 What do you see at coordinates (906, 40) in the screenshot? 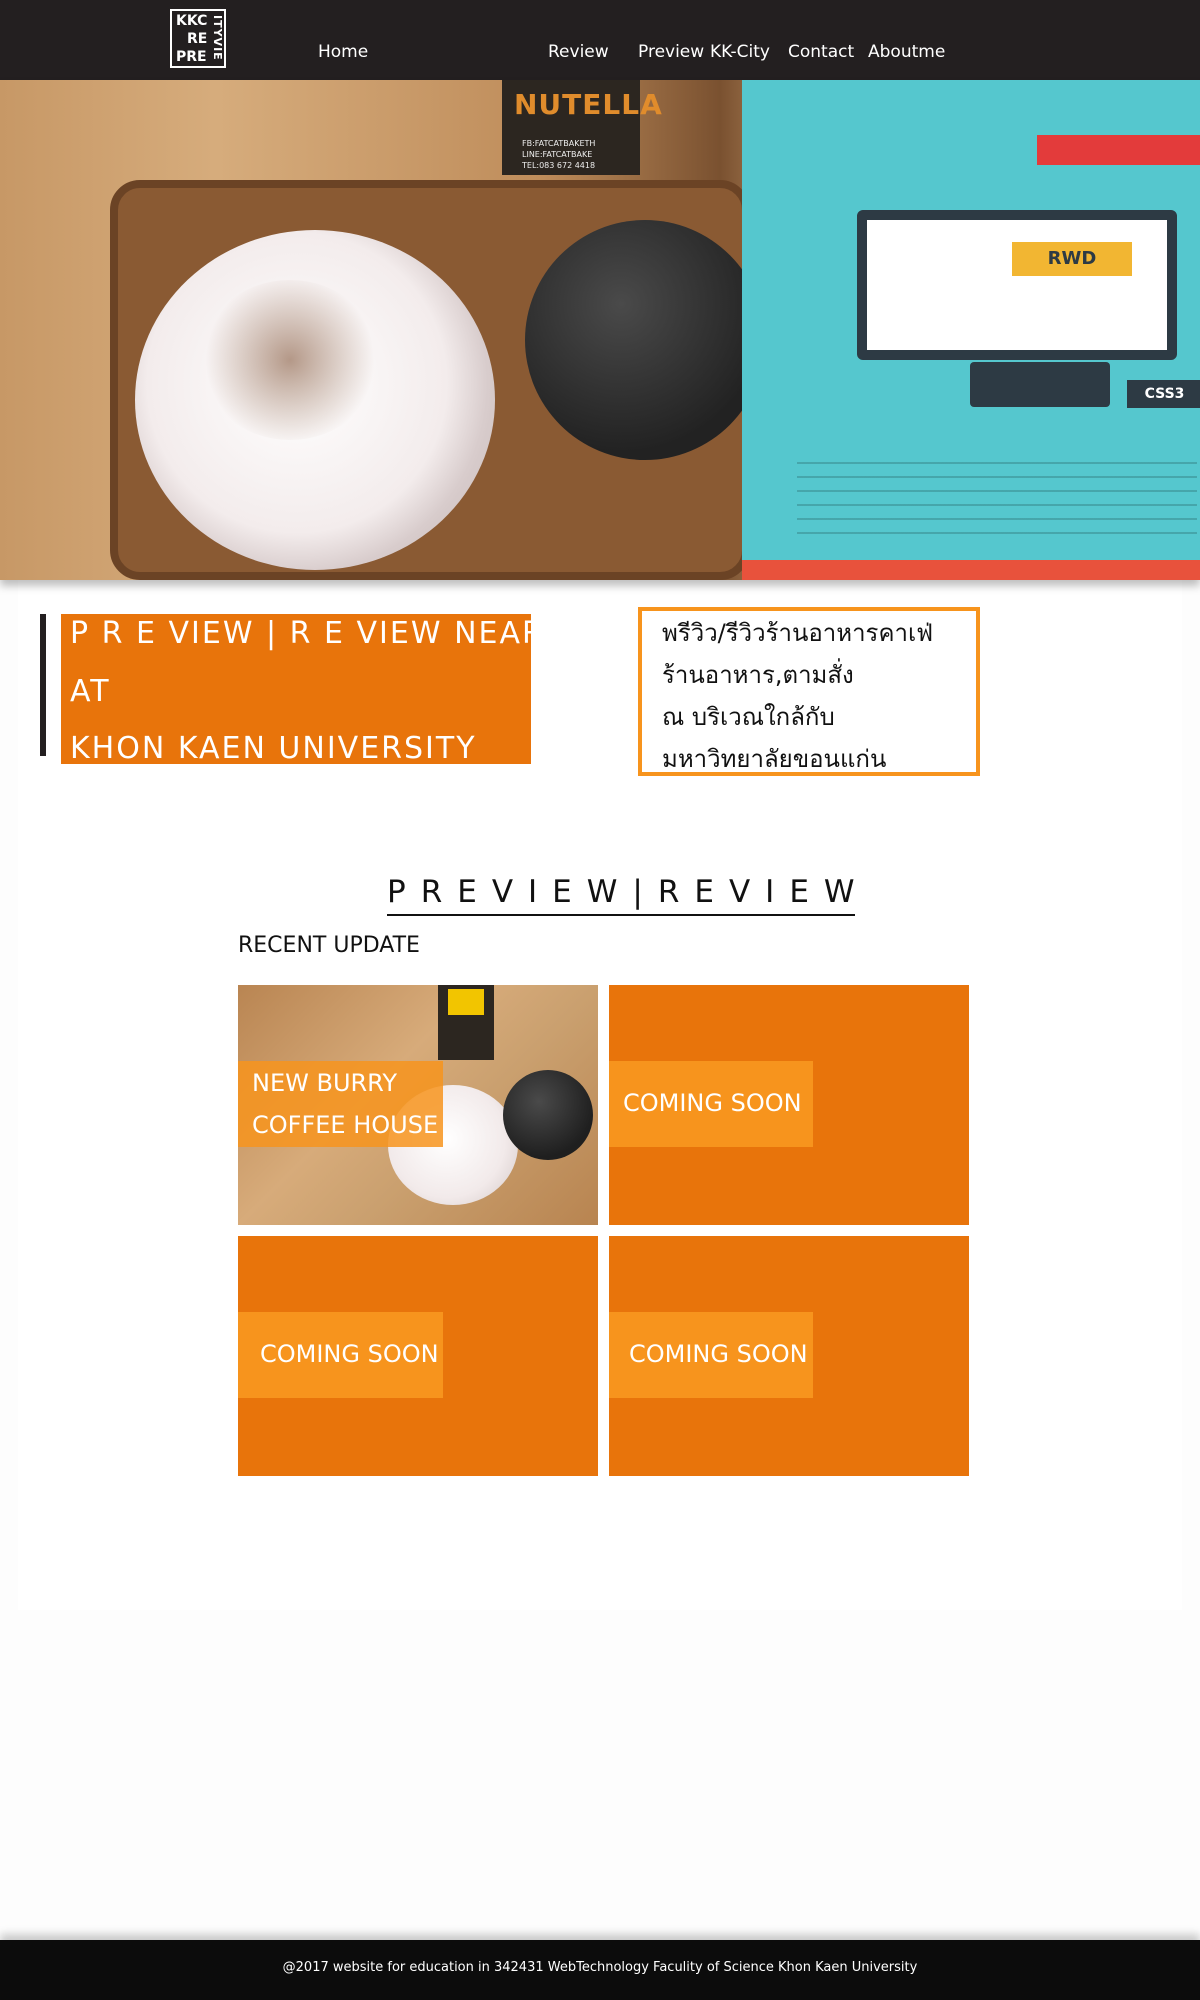
I see `nav-item-aboutme: Aboutme` at bounding box center [906, 40].